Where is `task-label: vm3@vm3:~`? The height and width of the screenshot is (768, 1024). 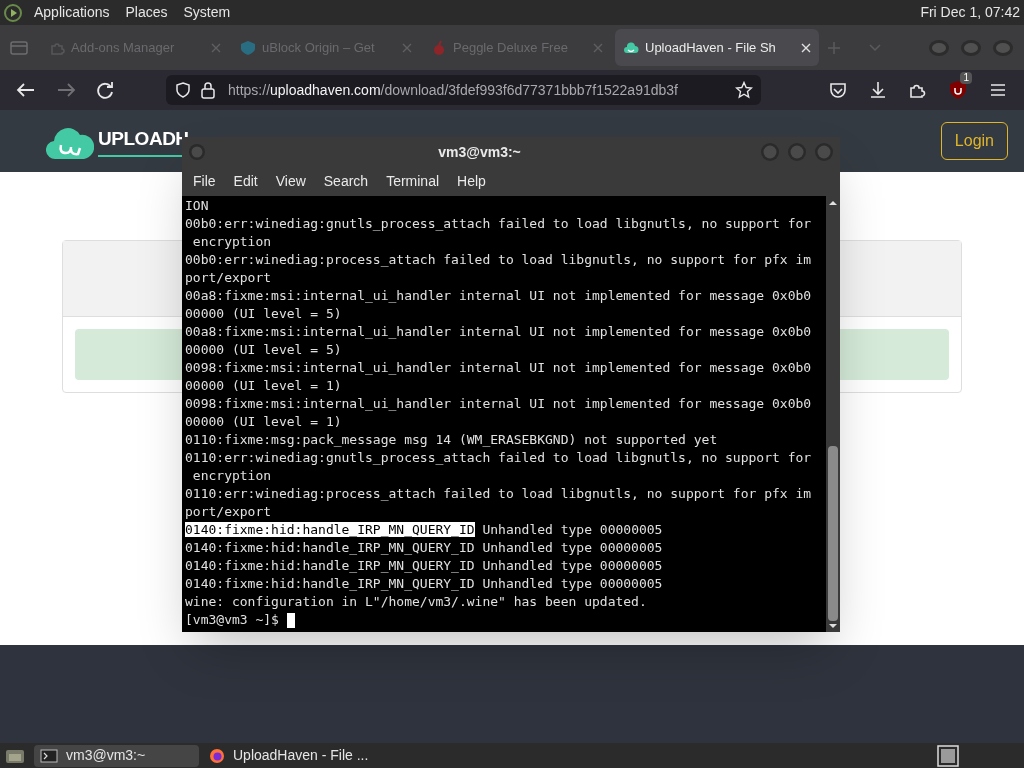
task-label: vm3@vm3:~ is located at coordinates (106, 755).